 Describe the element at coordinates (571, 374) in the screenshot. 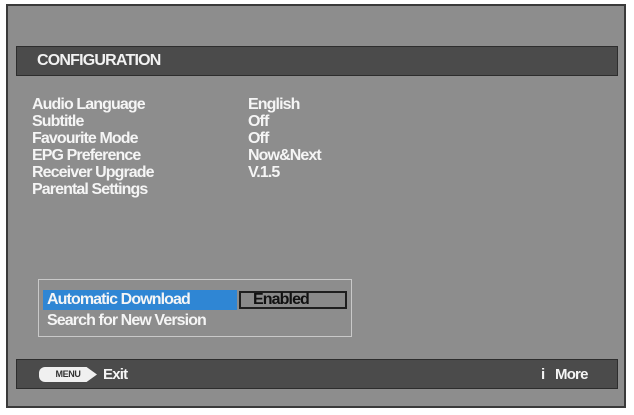

I see `more-label: More` at that location.